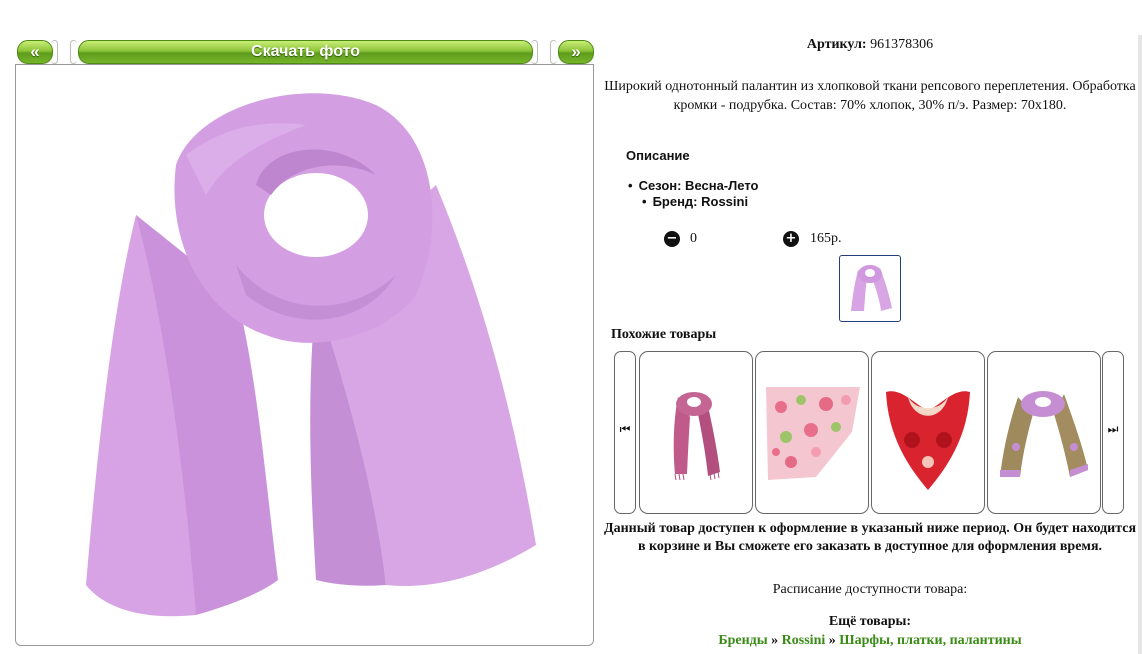 The height and width of the screenshot is (654, 1142). Describe the element at coordinates (625, 429) in the screenshot. I see `skip-previous-icon: ⏮` at that location.